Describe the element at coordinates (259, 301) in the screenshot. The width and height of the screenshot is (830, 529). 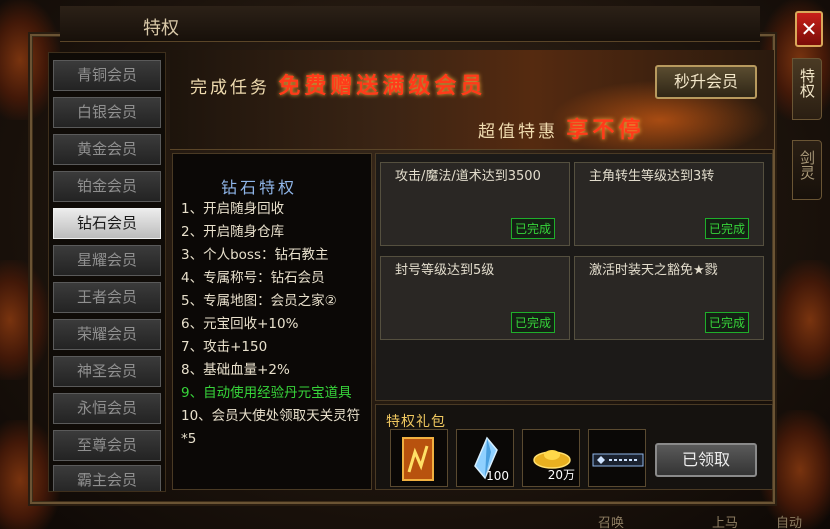
I see `privilege-item: 5、专属地图：会员之家②` at that location.